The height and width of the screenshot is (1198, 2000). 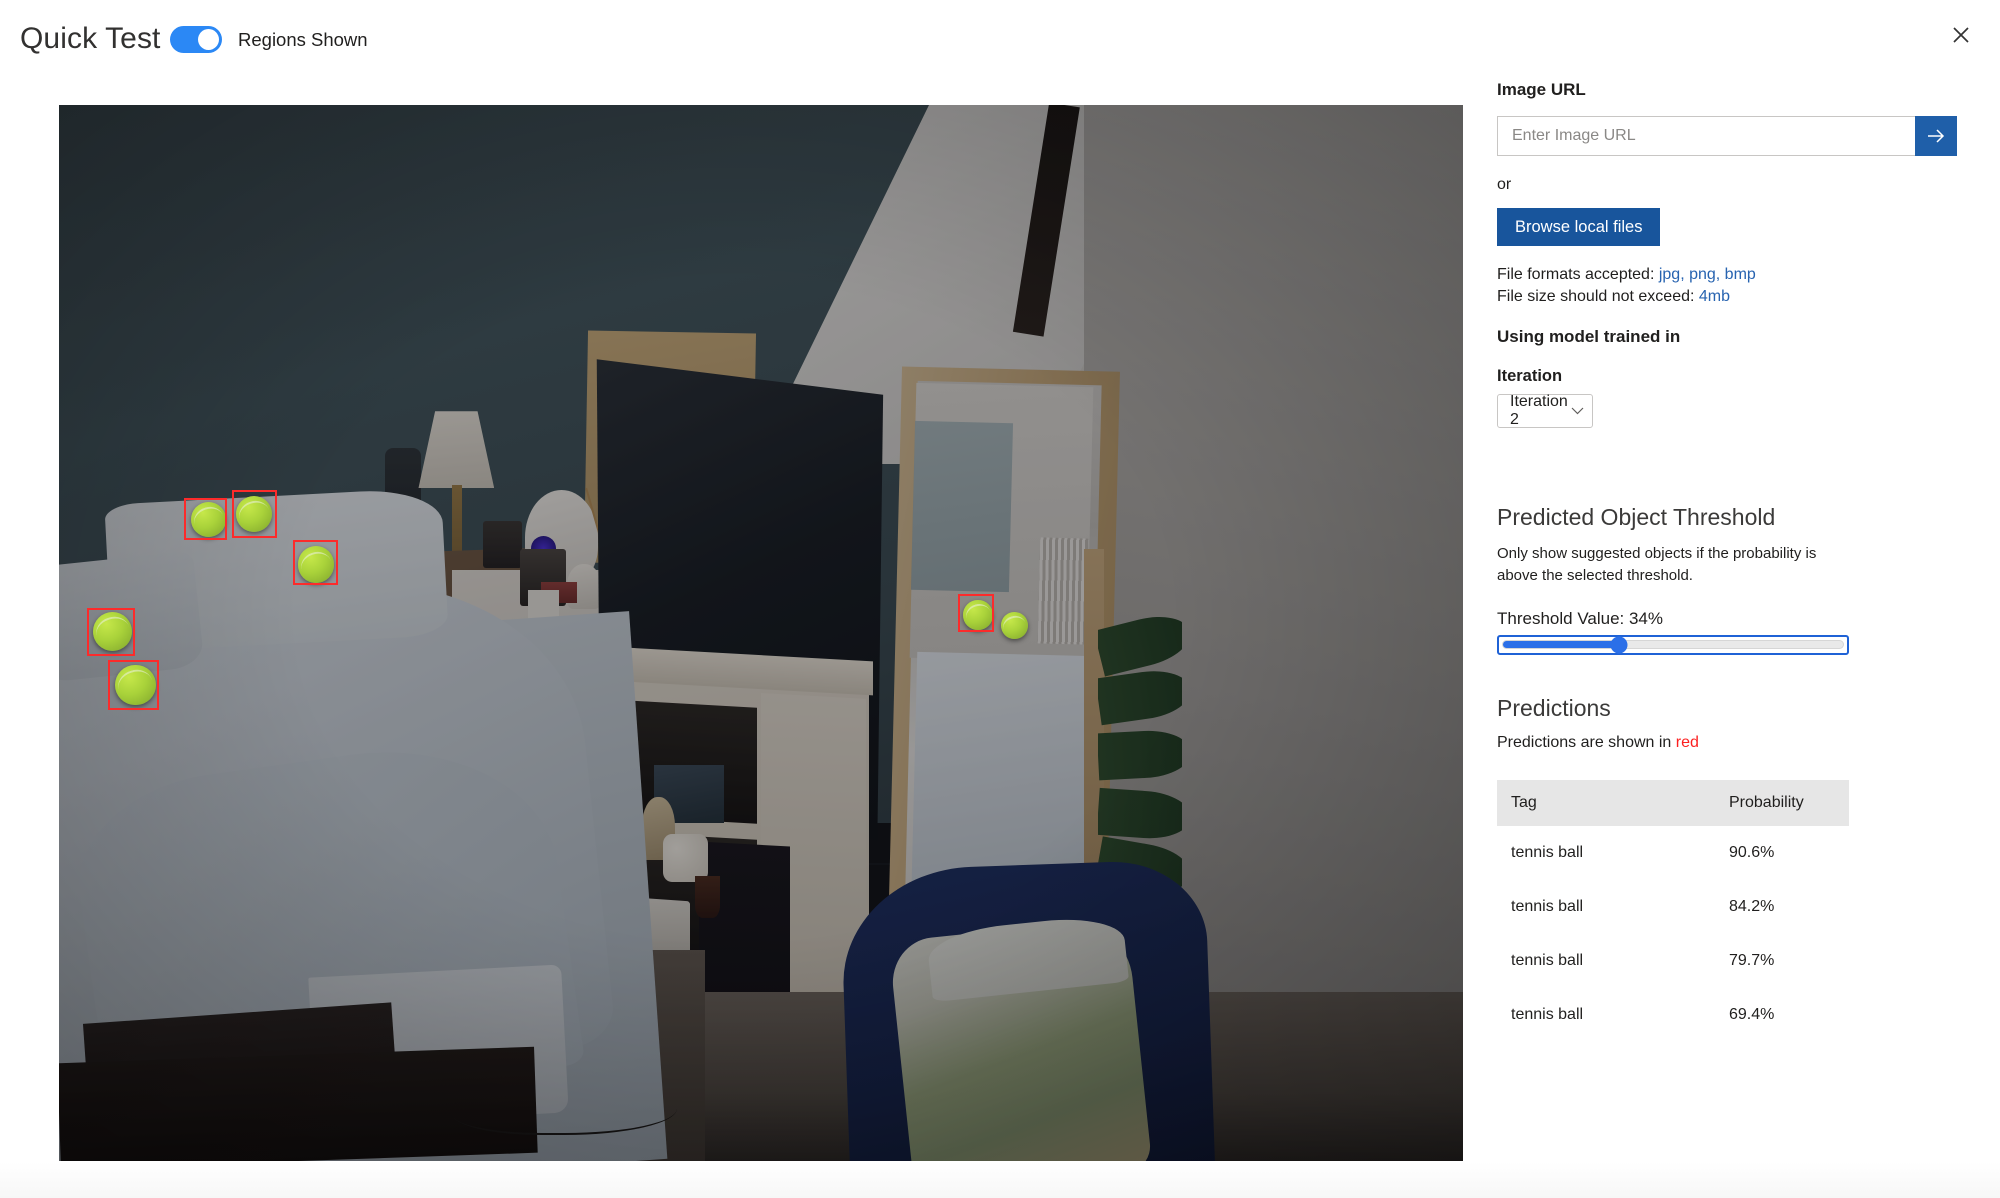 What do you see at coordinates (196, 39) in the screenshot?
I see `regions-shown-toggle` at bounding box center [196, 39].